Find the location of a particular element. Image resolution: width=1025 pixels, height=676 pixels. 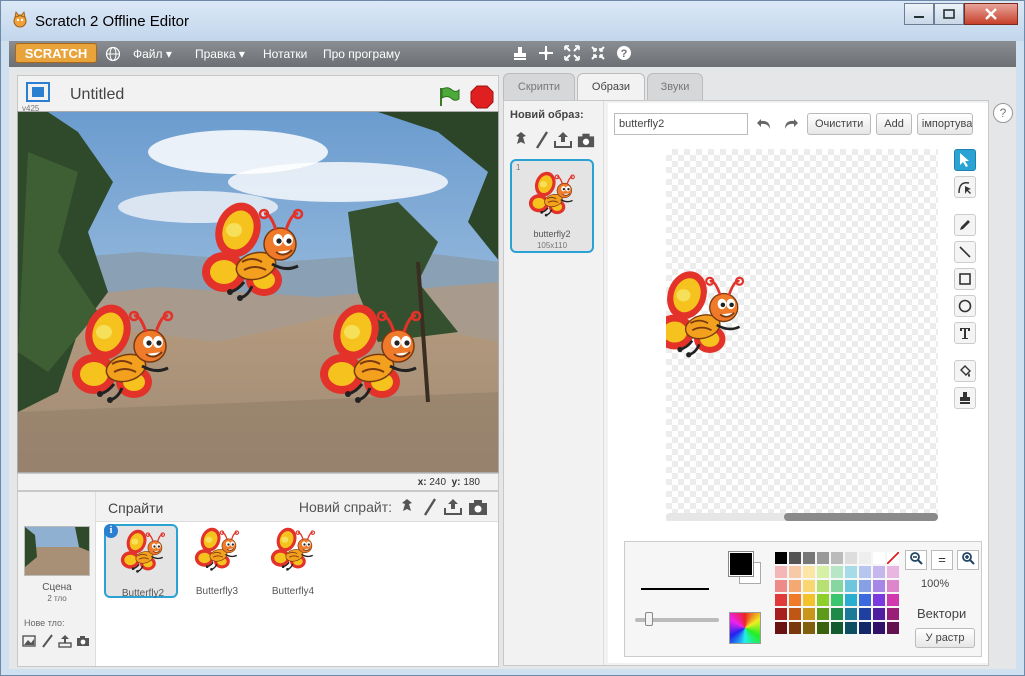

scrollbar-thumb is located at coordinates (861, 517).